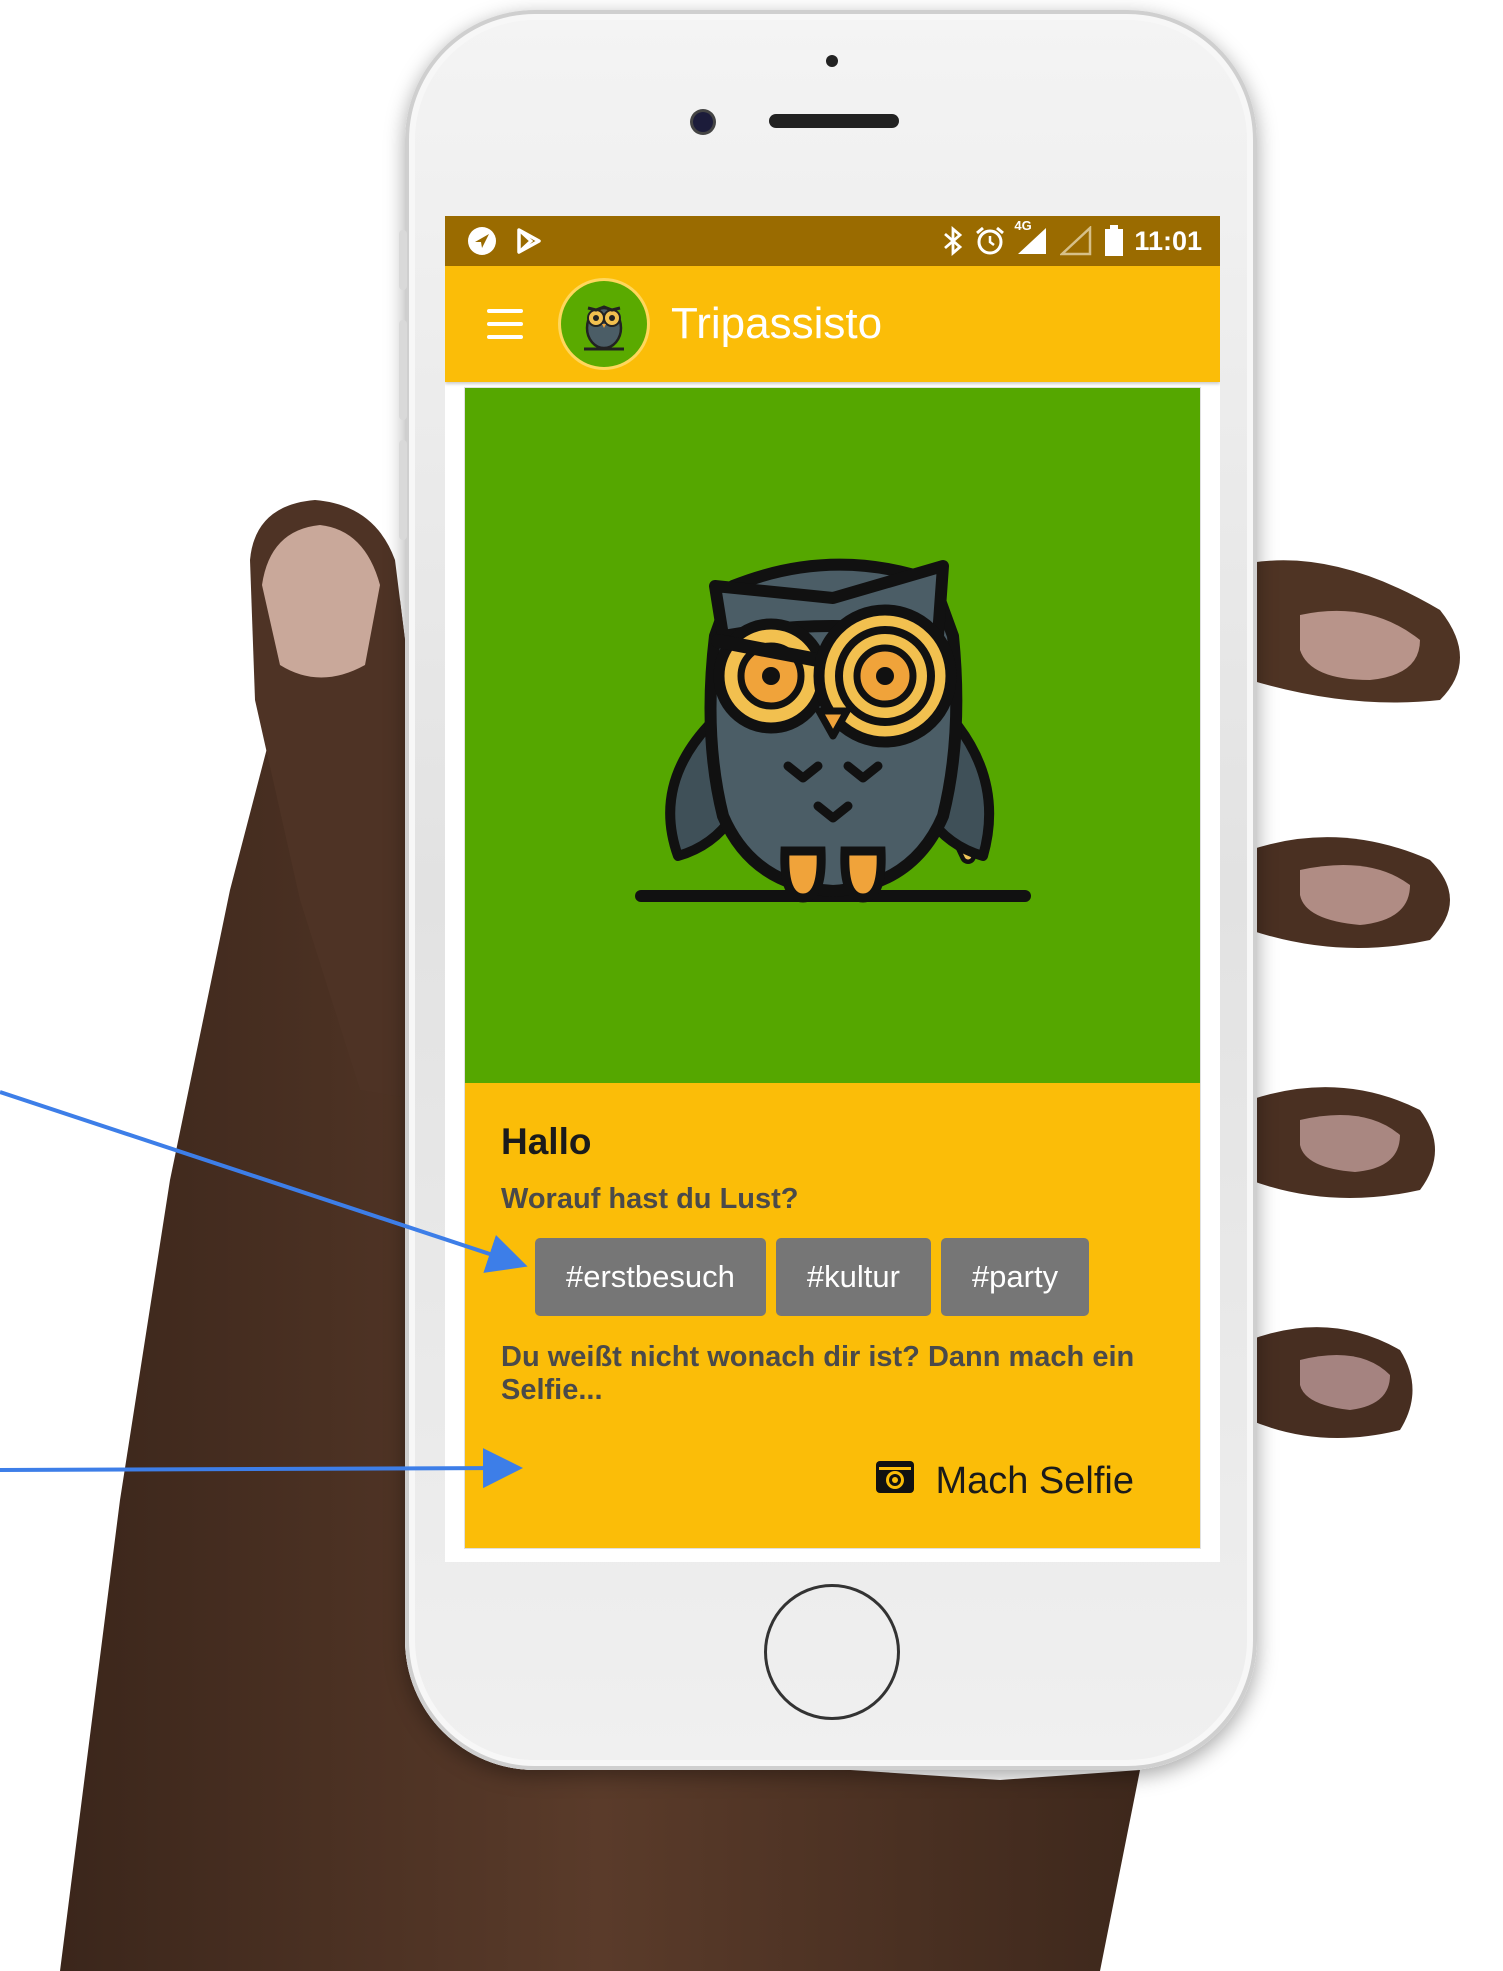  I want to click on hamburger-menu-icon, so click(505, 324).